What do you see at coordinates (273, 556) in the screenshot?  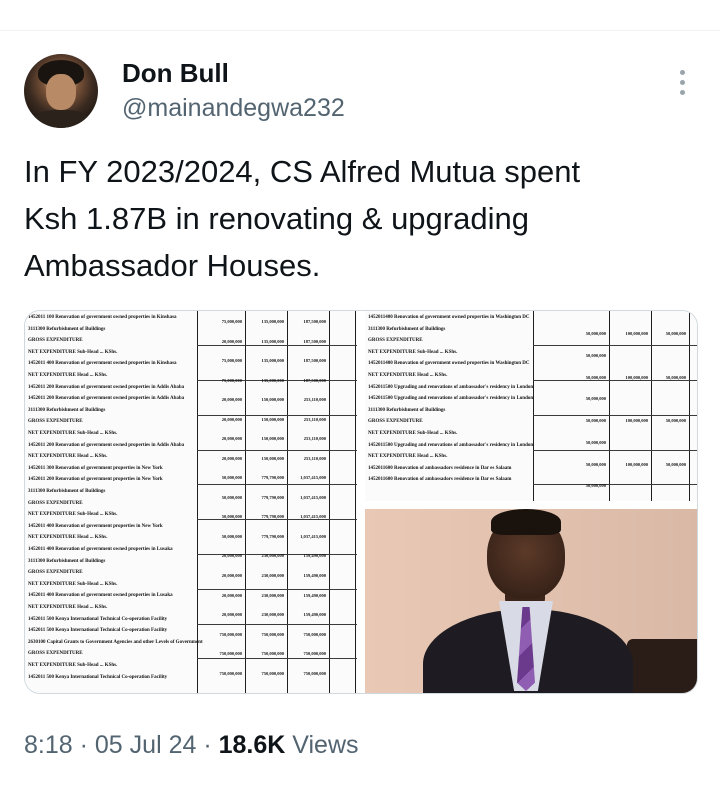 I see `doc-value-cell: 230,000,000` at bounding box center [273, 556].